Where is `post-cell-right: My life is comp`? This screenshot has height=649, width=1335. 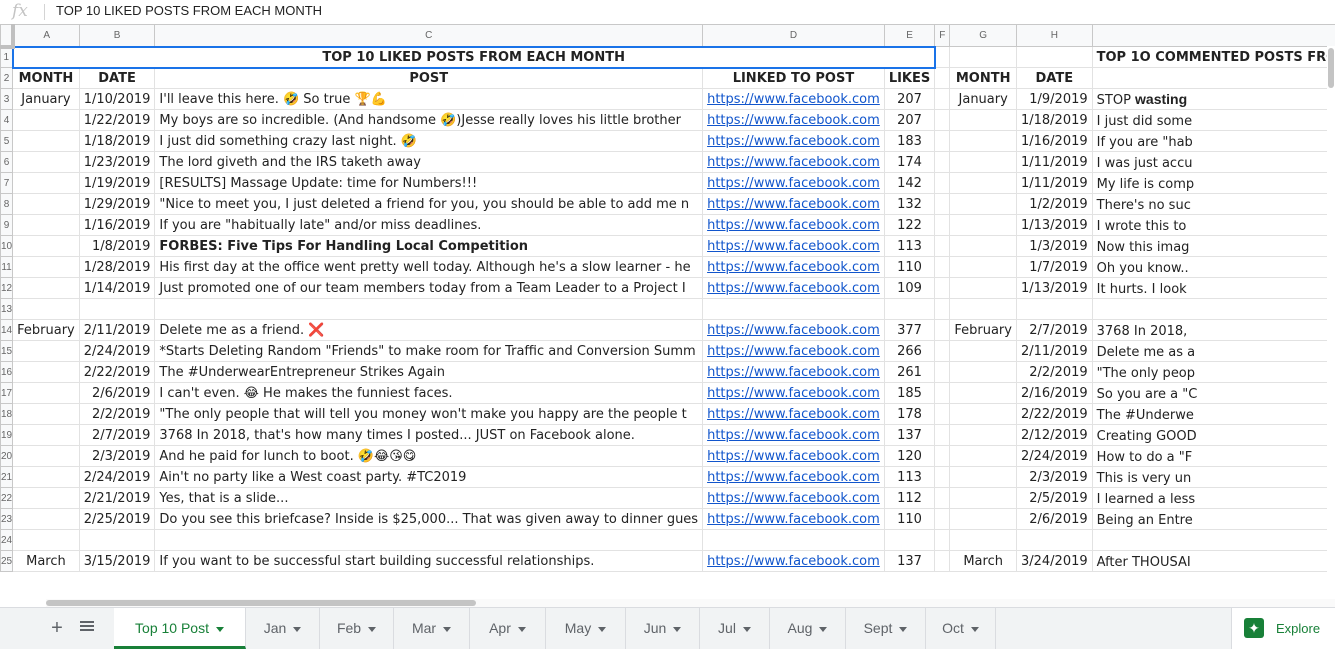
post-cell-right: My life is comp is located at coordinates (1213, 183).